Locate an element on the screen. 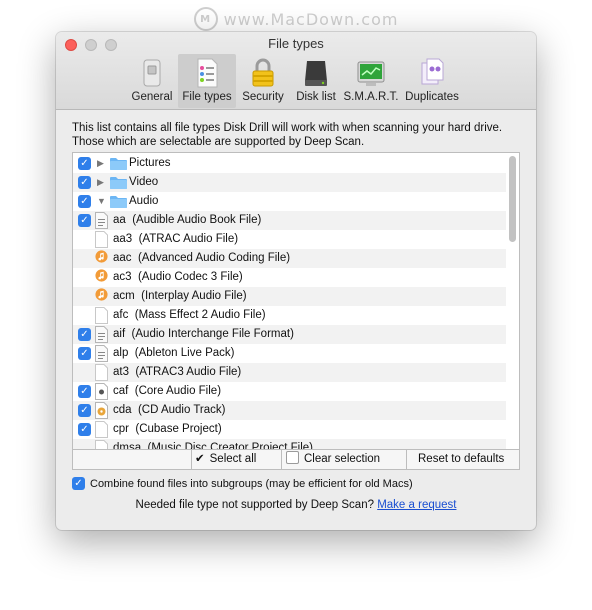 The height and width of the screenshot is (610, 592). file-type-label: dmsa (Music Disc Creator Project File) is located at coordinates (213, 446).